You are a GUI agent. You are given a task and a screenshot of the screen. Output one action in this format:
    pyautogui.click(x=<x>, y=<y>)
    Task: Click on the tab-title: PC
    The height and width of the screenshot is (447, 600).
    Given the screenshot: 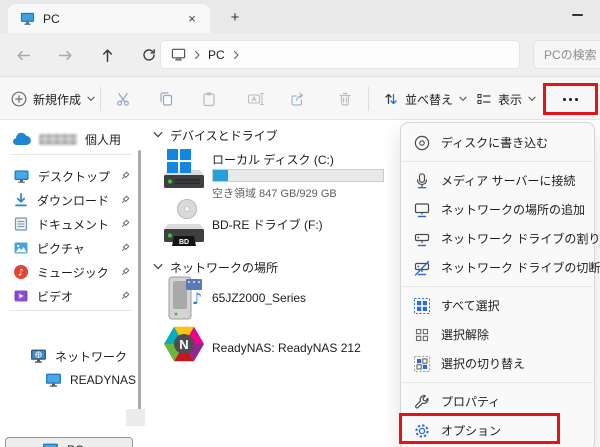 What is the action you would take?
    pyautogui.click(x=51, y=18)
    